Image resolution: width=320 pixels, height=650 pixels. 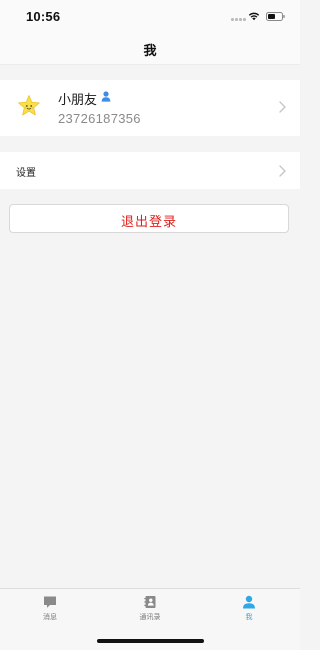 I want to click on profile-phone: 23726187356, so click(x=99, y=118).